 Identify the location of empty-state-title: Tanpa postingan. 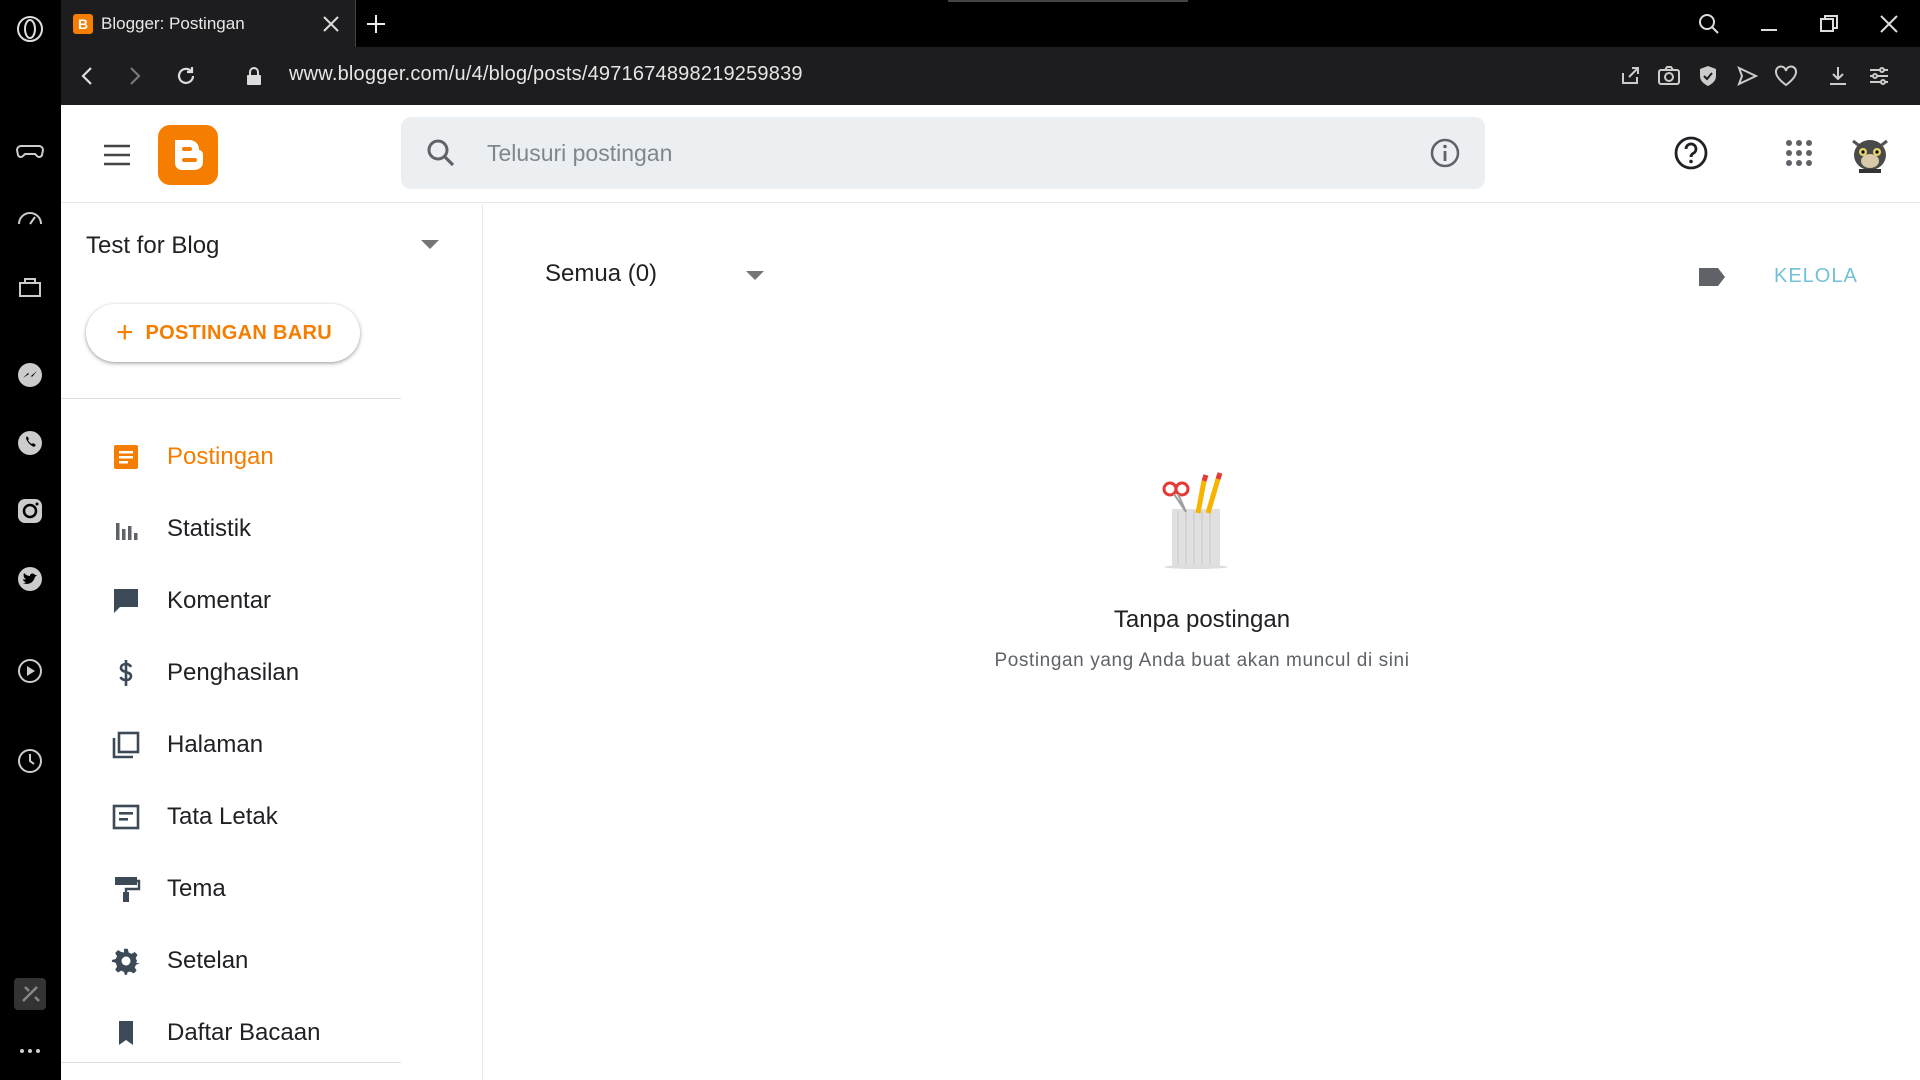
(1202, 619).